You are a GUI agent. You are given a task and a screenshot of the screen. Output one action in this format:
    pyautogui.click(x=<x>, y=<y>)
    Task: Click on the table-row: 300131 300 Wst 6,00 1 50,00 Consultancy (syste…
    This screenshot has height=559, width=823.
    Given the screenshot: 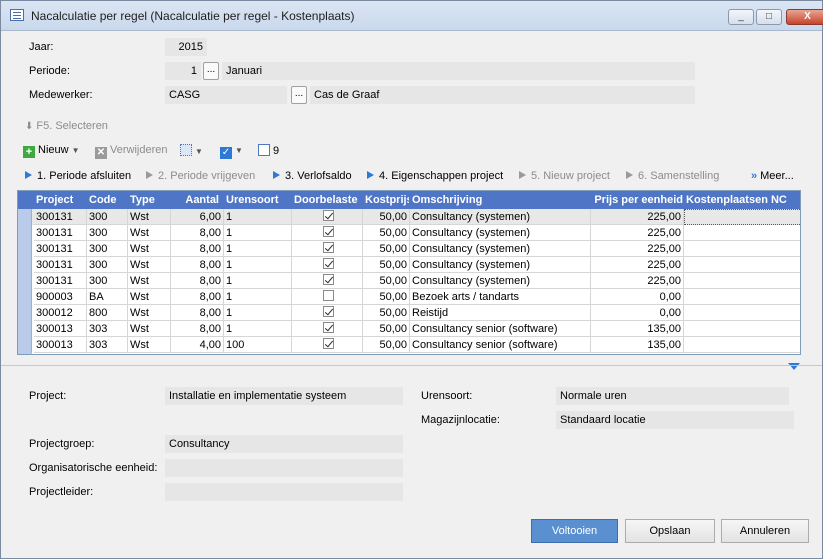 What is the action you would take?
    pyautogui.click(x=409, y=217)
    